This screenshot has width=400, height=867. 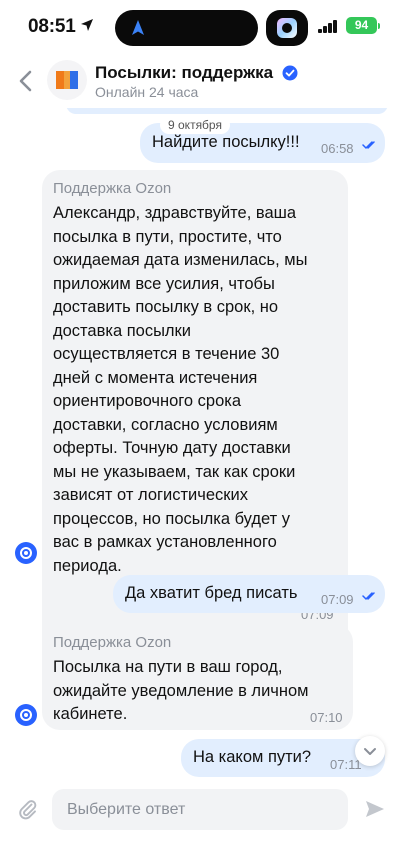 I want to click on scroll-down-button, so click(x=370, y=751).